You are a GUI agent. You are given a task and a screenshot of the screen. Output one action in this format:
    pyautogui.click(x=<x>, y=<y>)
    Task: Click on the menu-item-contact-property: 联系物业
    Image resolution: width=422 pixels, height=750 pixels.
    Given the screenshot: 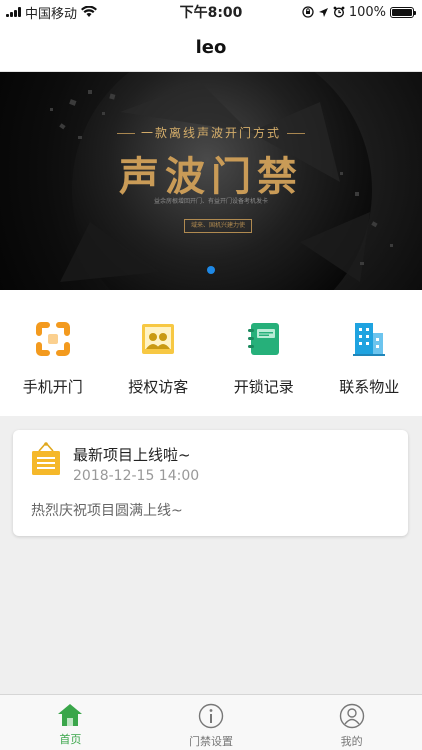 What is the action you would take?
    pyautogui.click(x=369, y=353)
    